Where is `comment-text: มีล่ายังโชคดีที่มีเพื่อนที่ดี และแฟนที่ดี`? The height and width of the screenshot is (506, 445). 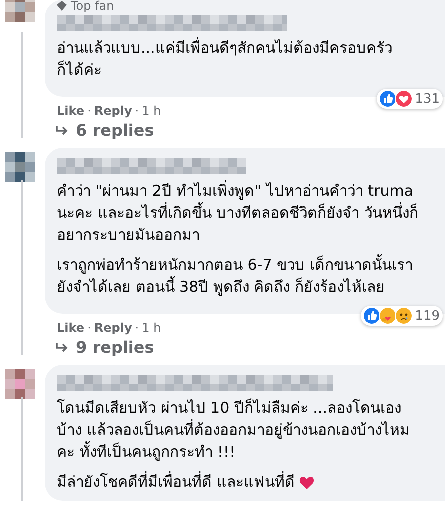
comment-text: มีล่ายังโชคดีที่มีเพื่อนที่ดี และแฟนที่ดี is located at coordinates (176, 482).